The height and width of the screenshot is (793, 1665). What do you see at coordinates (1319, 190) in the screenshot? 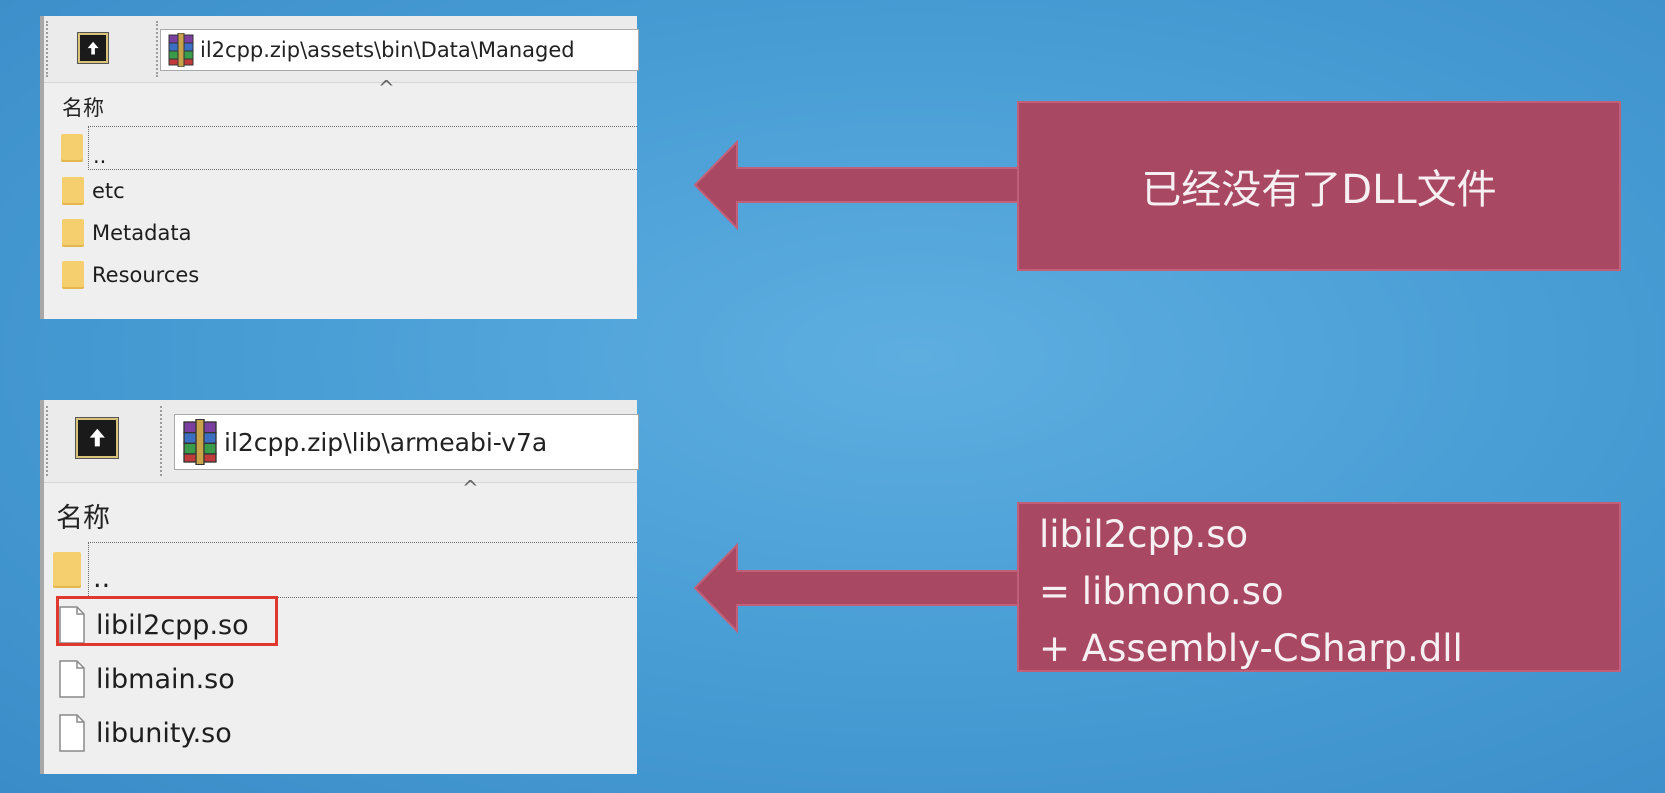
I see `callout-text: 已经没有了DLL文件` at bounding box center [1319, 190].